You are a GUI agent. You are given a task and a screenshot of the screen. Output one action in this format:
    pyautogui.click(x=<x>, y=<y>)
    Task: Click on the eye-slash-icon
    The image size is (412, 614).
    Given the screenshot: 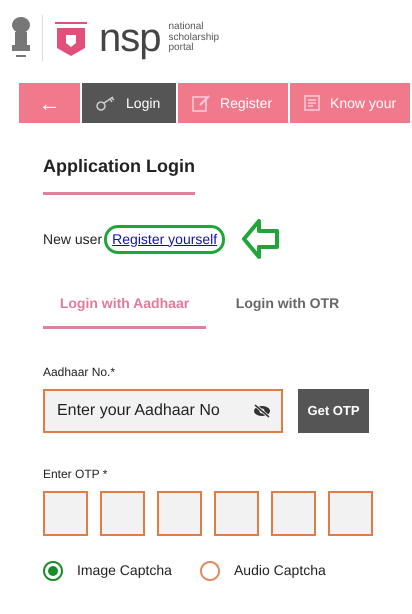 What is the action you would take?
    pyautogui.click(x=262, y=411)
    